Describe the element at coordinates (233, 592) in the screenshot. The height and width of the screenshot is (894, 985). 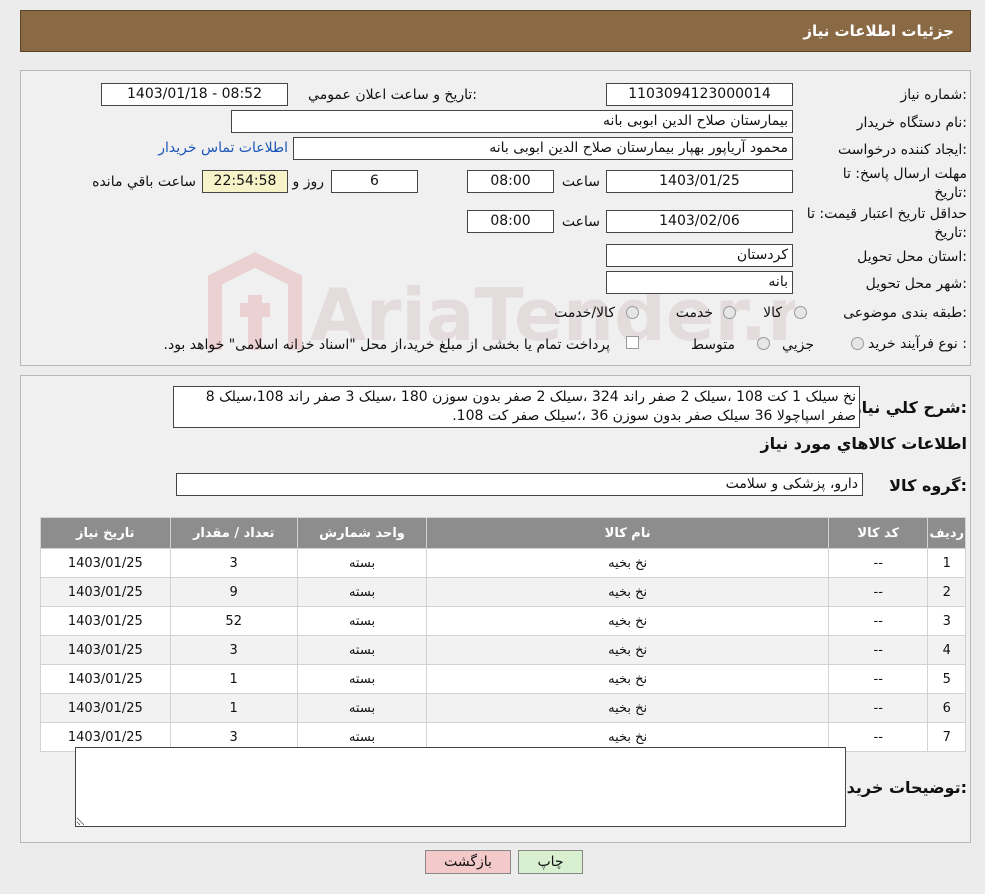
I see `cell-quantity: 9` at that location.